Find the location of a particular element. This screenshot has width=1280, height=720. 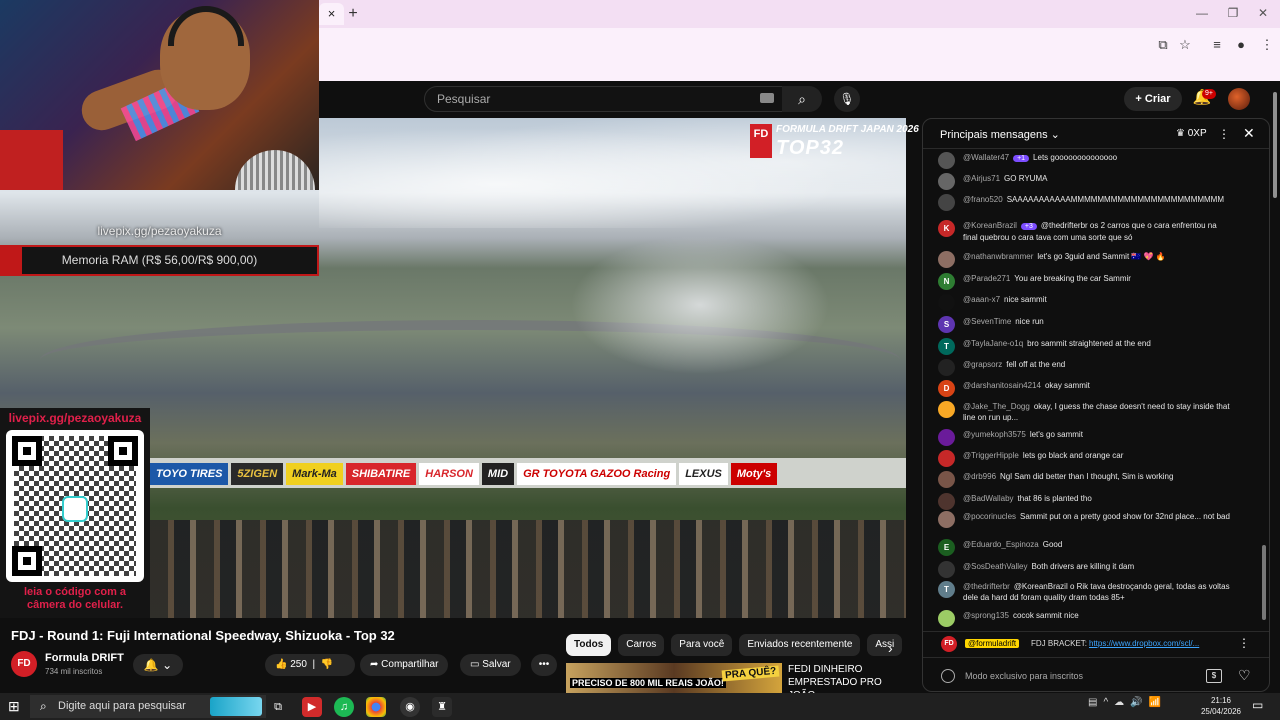

chat-scrollbar is located at coordinates (1264, 582).